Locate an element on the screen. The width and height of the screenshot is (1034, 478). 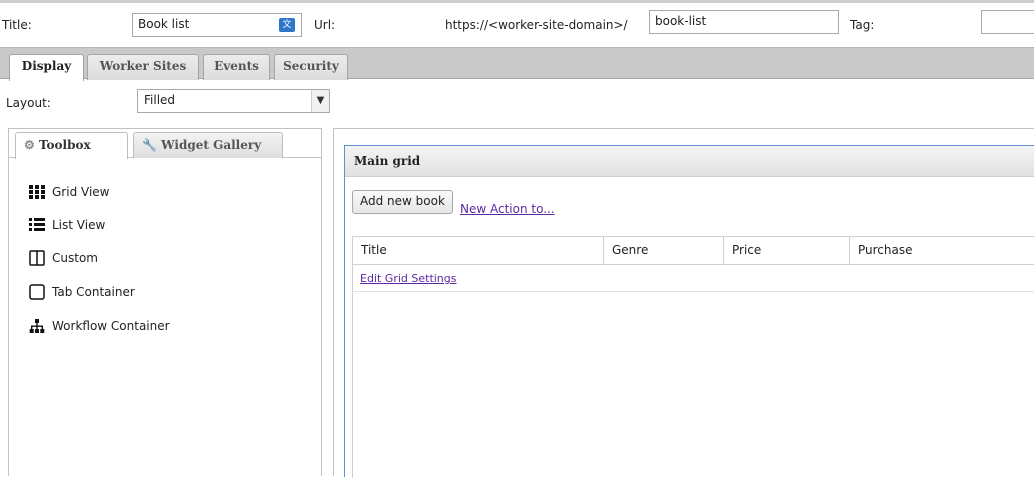
tab-security: Security is located at coordinates (311, 67).